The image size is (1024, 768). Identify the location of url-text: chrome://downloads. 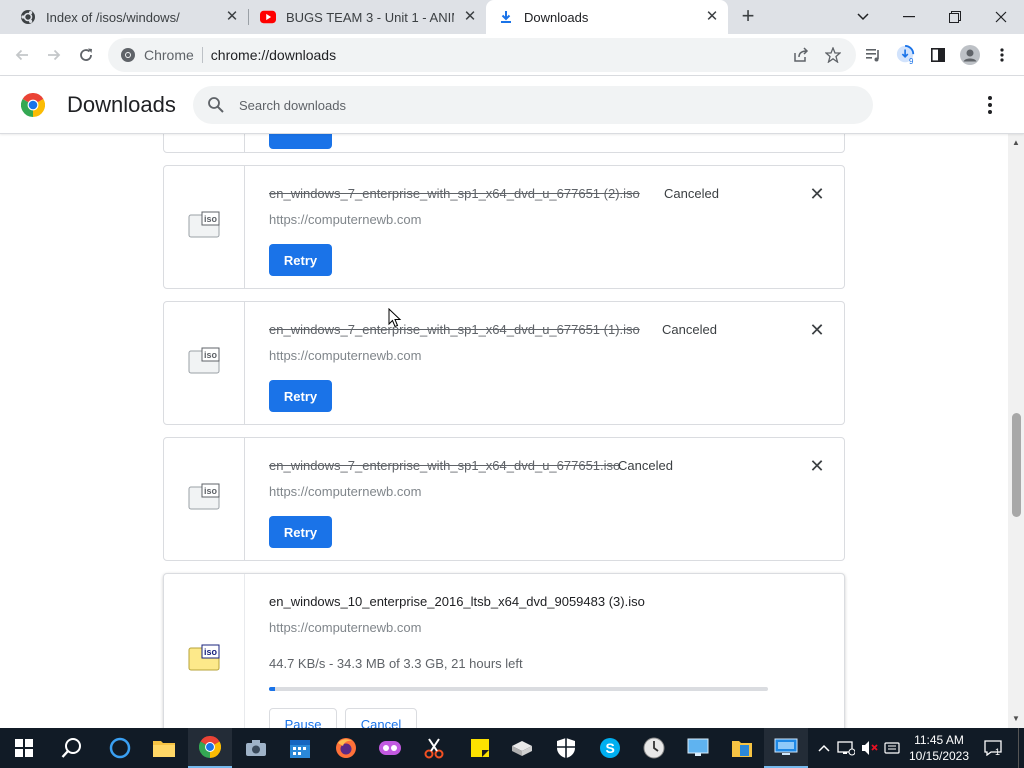
(273, 55).